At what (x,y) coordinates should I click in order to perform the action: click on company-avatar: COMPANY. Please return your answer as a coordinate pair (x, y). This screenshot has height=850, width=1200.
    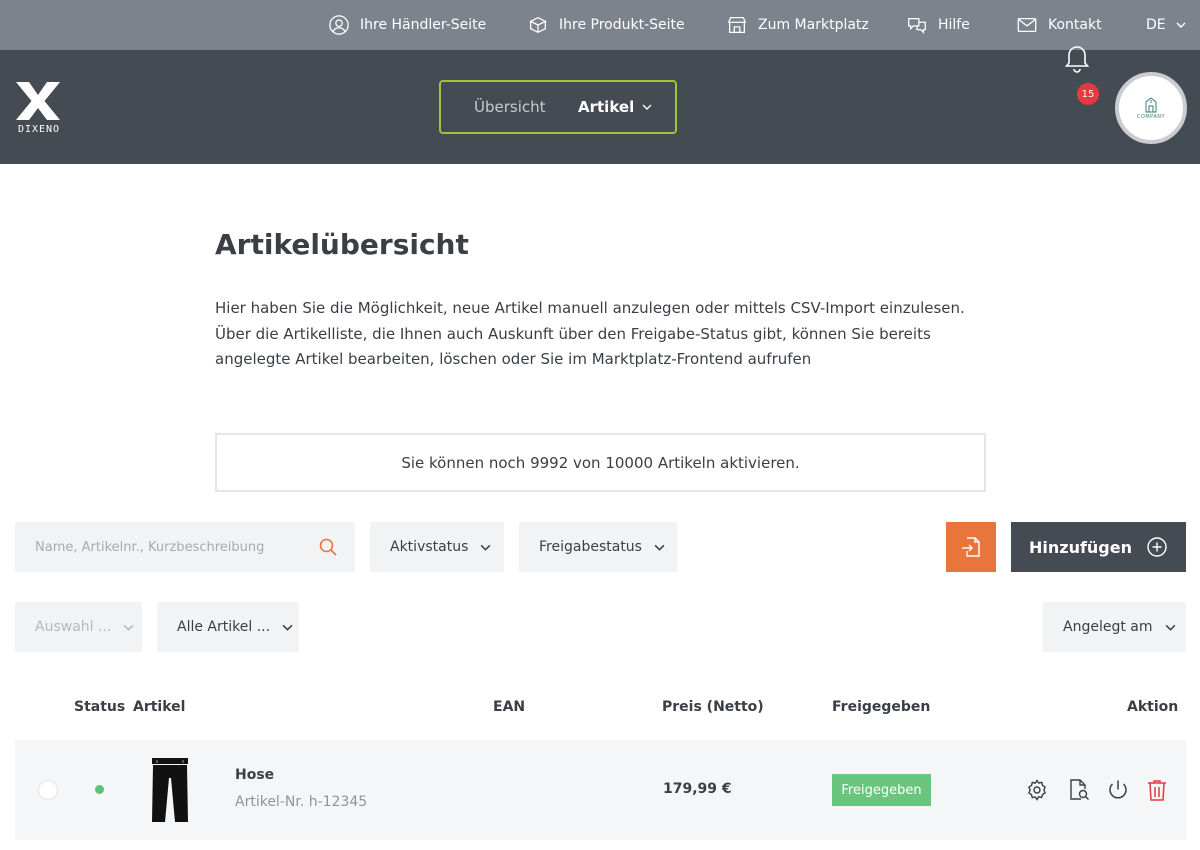
    Looking at the image, I should click on (1151, 108).